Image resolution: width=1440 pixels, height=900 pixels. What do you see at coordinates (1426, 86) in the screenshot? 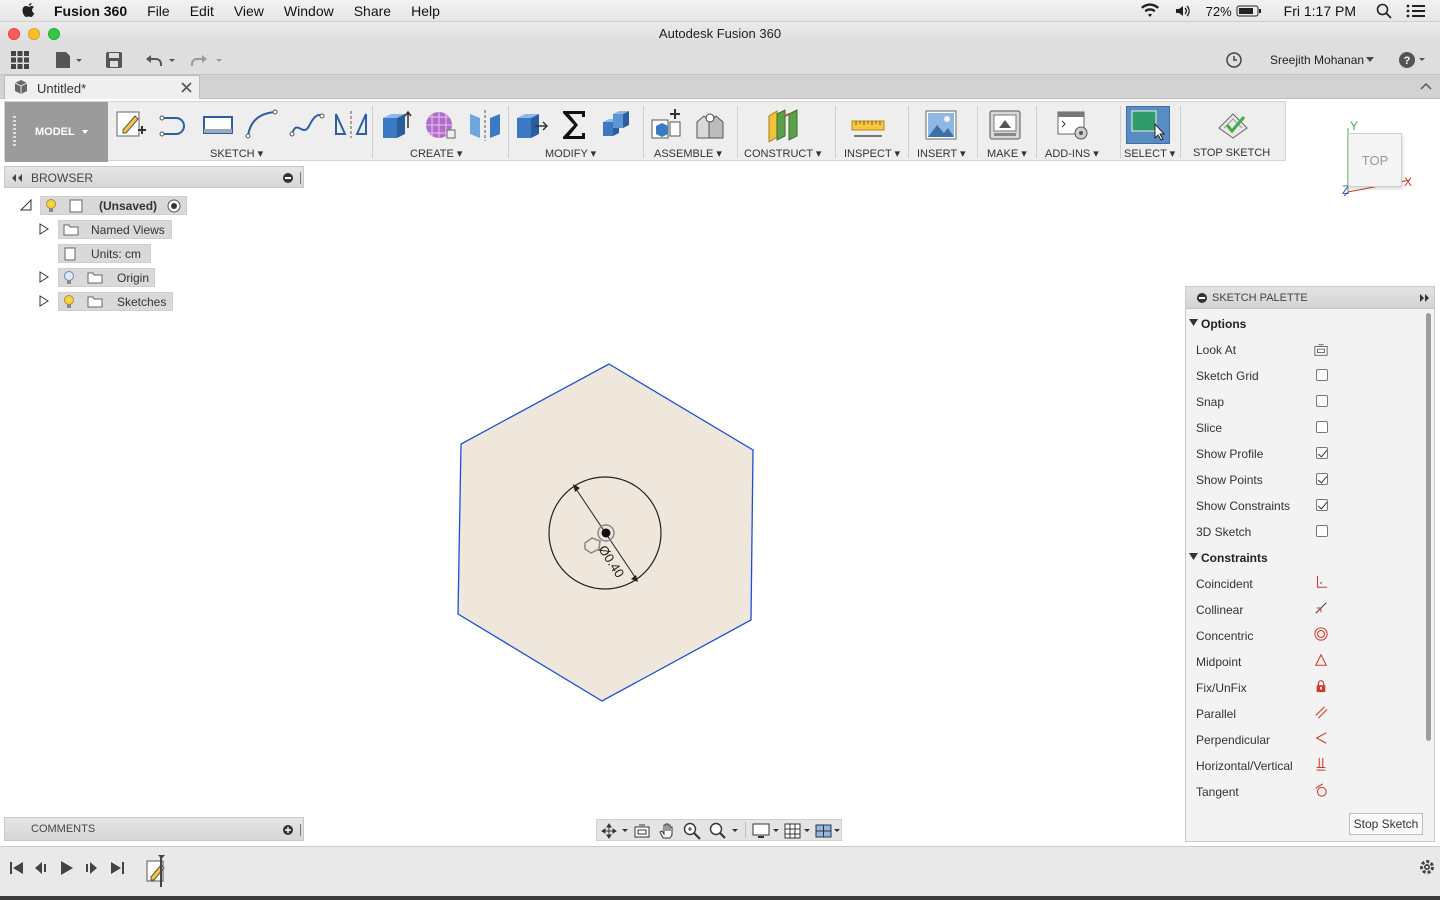
I see `collapse-ribbon-icon` at bounding box center [1426, 86].